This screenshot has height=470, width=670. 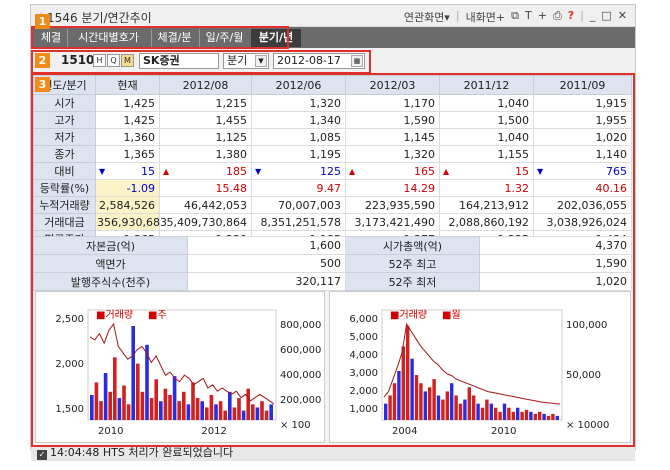 I want to click on close-icon: ✕, so click(x=622, y=17).